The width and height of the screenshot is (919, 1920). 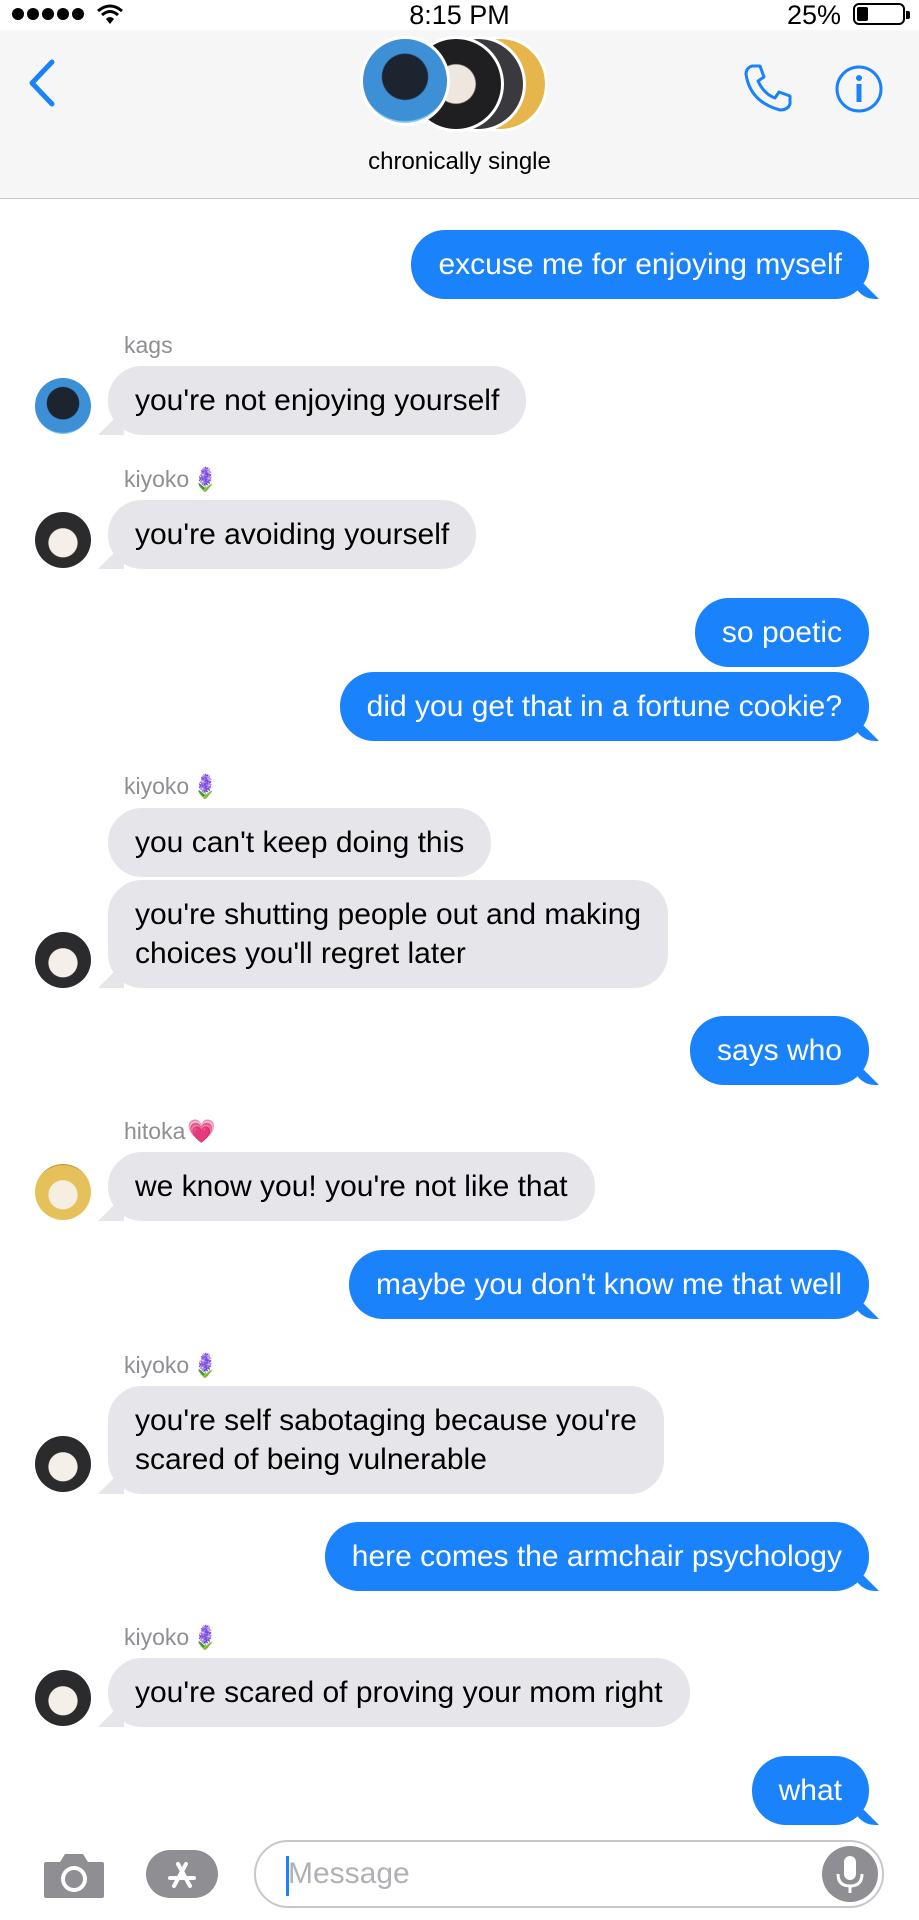 I want to click on message-bubble-outgoing: so poetic, so click(x=781, y=632).